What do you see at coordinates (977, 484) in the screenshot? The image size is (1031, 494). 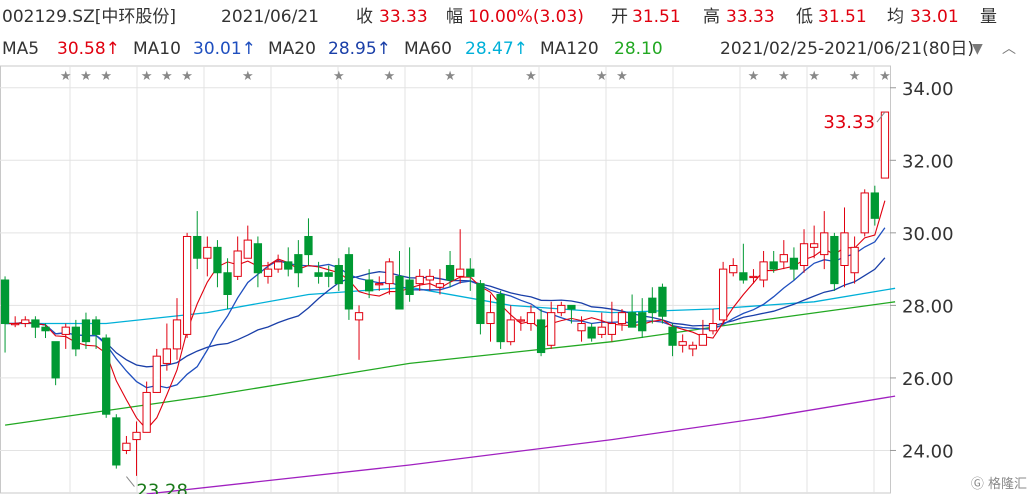 I see `watermark-icon: Ⓖ` at bounding box center [977, 484].